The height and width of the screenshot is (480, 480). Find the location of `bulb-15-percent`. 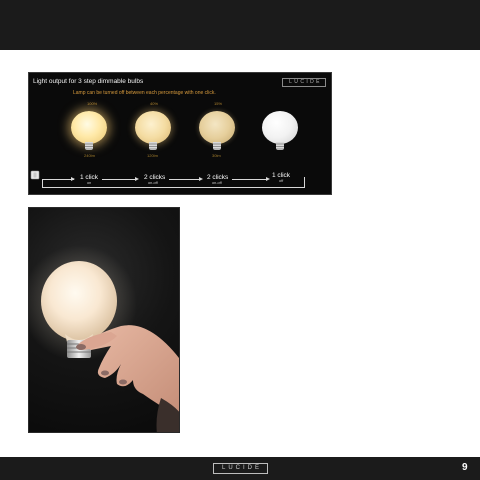

bulb-15-percent is located at coordinates (217, 132).